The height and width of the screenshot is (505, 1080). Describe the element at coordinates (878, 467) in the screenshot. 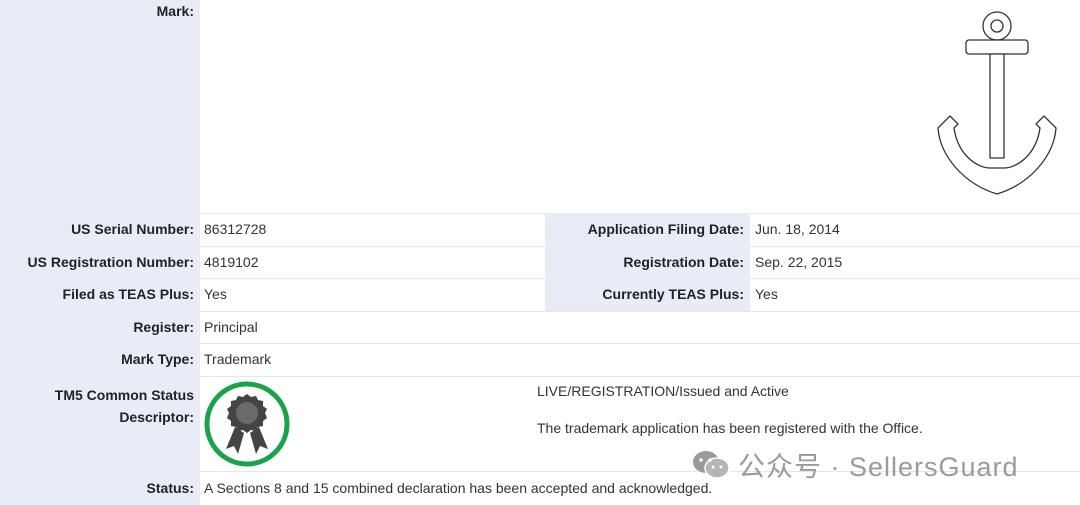

I see `watermark-text: 公众号 · SellersGuard` at that location.